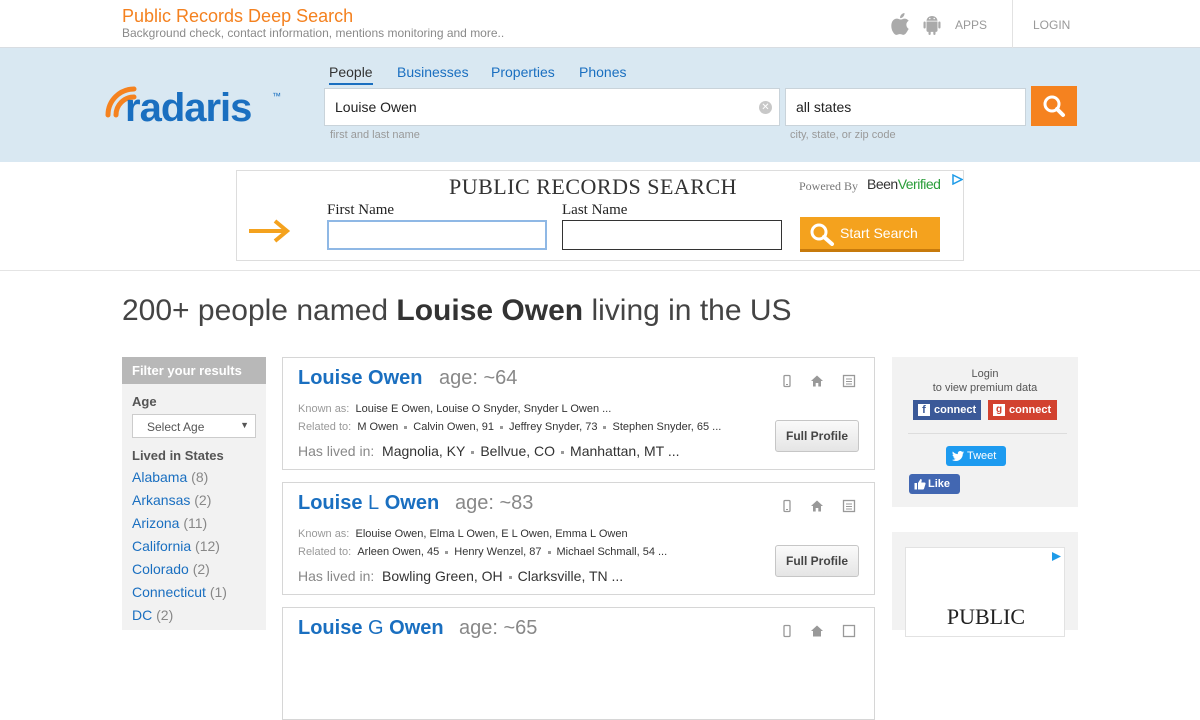 The width and height of the screenshot is (1200, 720). Describe the element at coordinates (437, 235) in the screenshot. I see `first-name-field` at that location.